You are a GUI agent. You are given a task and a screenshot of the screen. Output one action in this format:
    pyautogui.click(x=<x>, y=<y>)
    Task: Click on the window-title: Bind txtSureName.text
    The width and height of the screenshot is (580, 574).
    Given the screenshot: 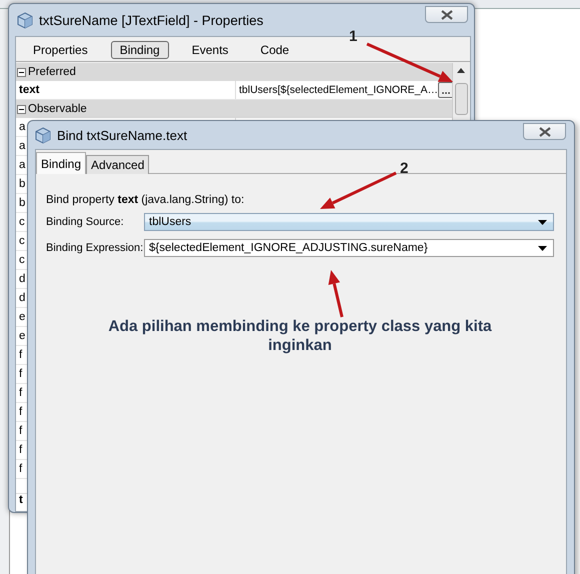 What is the action you would take?
    pyautogui.click(x=122, y=135)
    